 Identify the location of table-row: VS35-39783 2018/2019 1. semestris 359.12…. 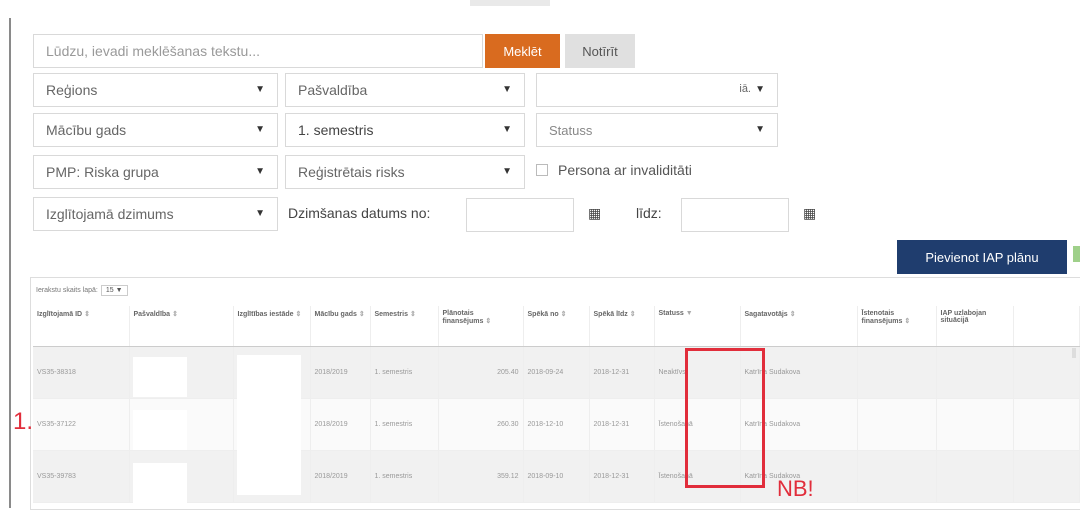
(556, 476).